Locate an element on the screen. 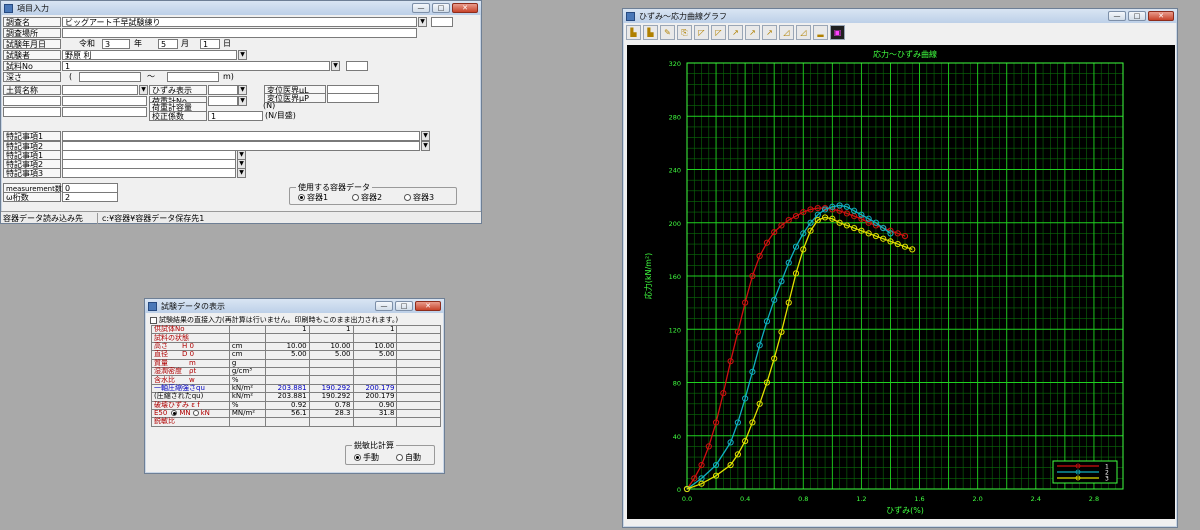 This screenshot has height=530, width=1200. graph6-icon: ◿ is located at coordinates (786, 32).